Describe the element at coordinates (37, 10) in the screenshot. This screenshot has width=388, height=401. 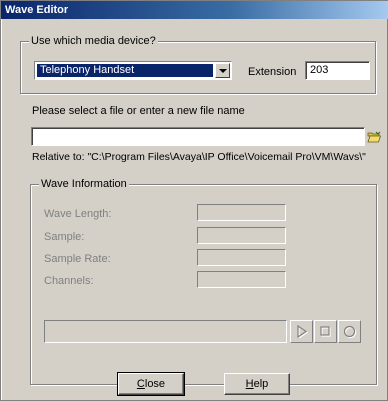
I see `window-title: Wave Editor` at that location.